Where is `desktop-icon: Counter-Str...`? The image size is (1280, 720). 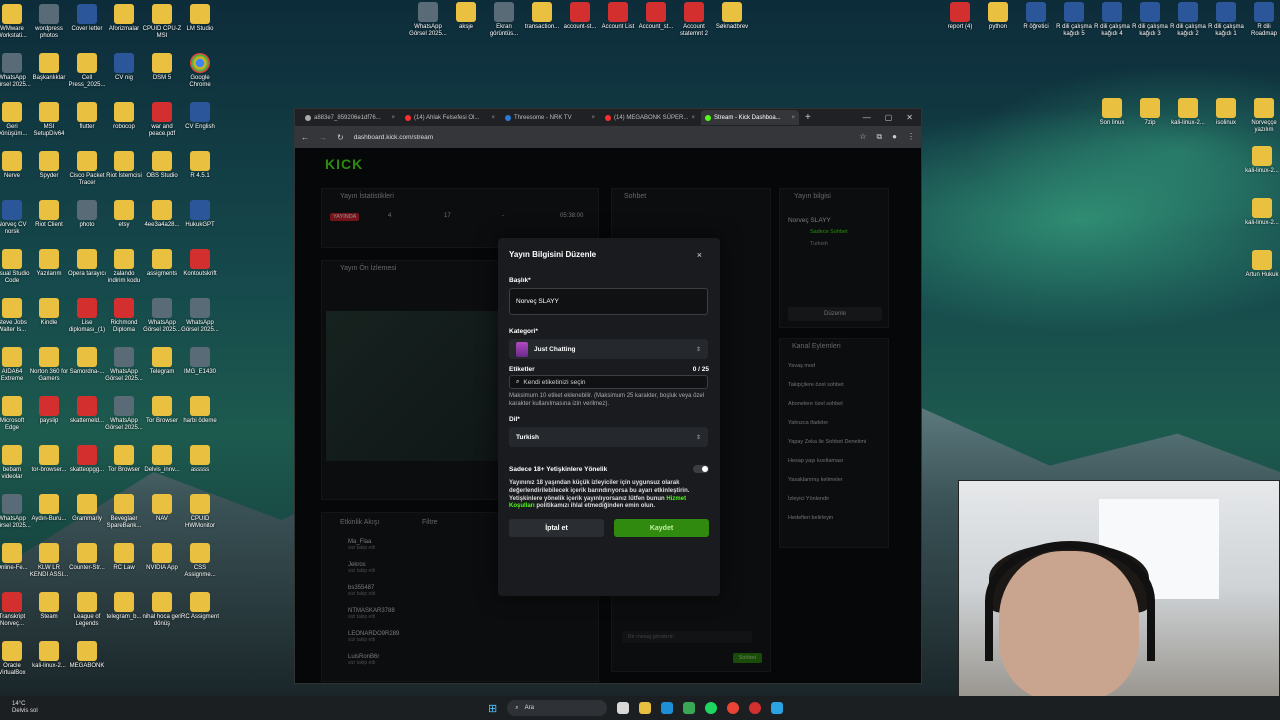 desktop-icon: Counter-Str... is located at coordinates (87, 557).